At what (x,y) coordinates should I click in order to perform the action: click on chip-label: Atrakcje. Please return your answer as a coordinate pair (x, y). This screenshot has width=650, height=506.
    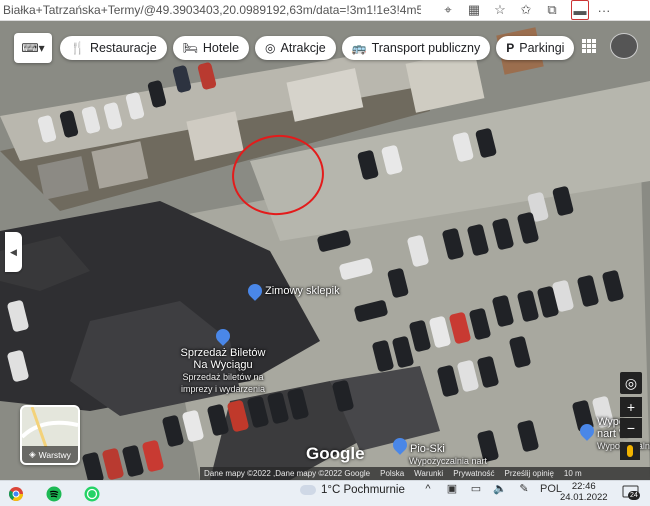
    Looking at the image, I should click on (303, 48).